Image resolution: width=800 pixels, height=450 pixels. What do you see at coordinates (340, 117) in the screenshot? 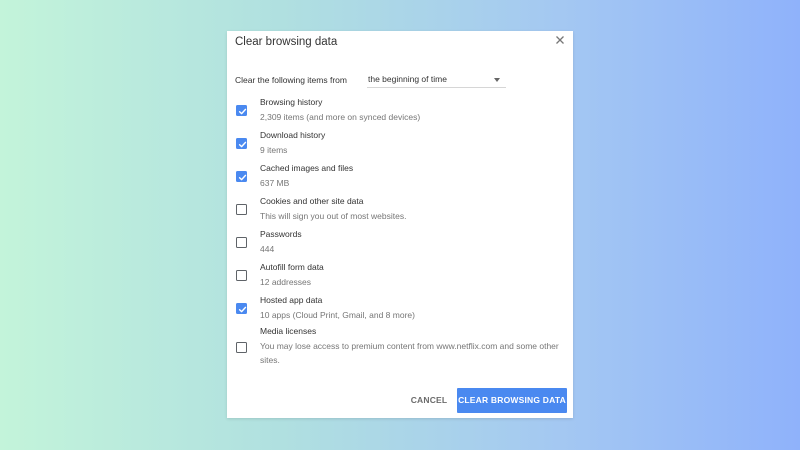
I see `item-description: 2,309 items (and more on synced devices)` at bounding box center [340, 117].